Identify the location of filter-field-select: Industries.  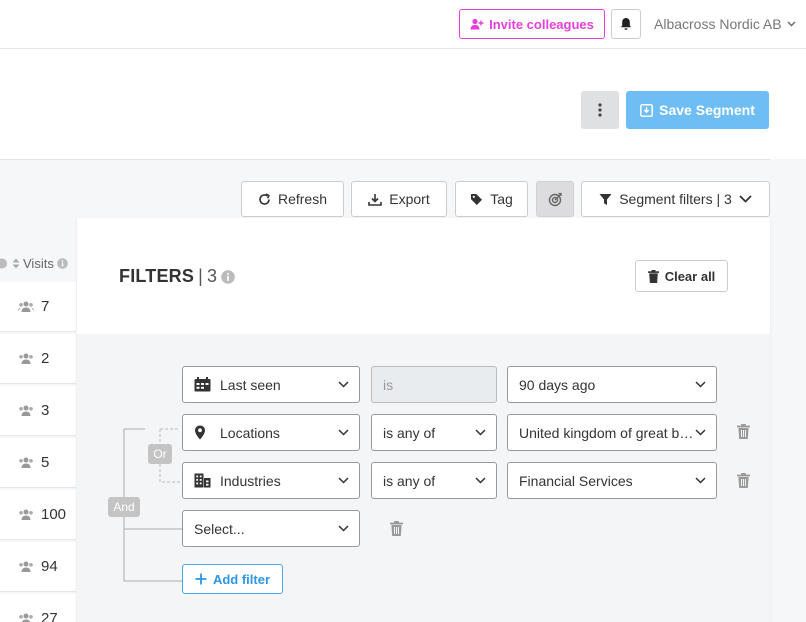
(271, 480).